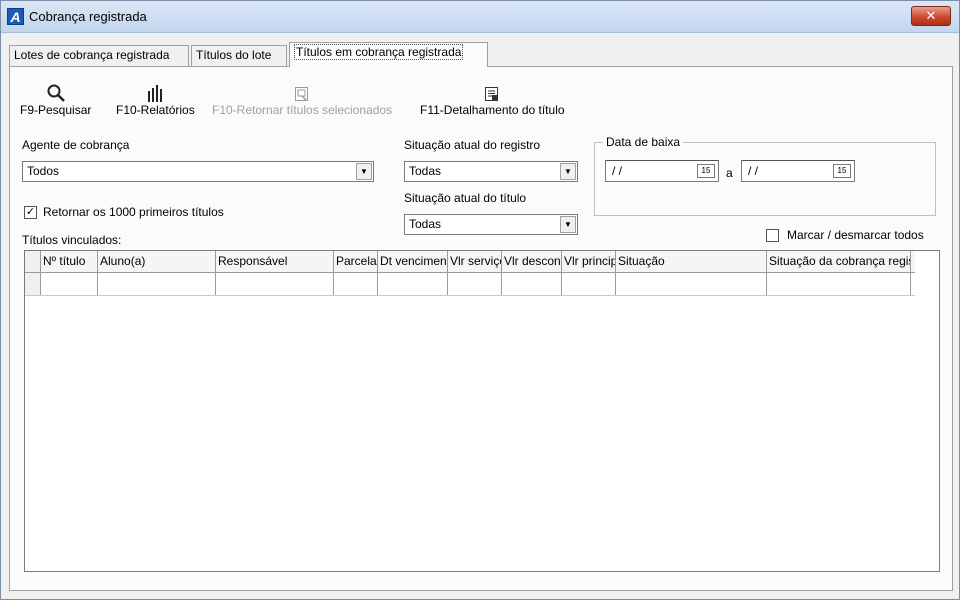 The image size is (960, 600). What do you see at coordinates (15, 16) in the screenshot?
I see `app-logo-icon: A` at bounding box center [15, 16].